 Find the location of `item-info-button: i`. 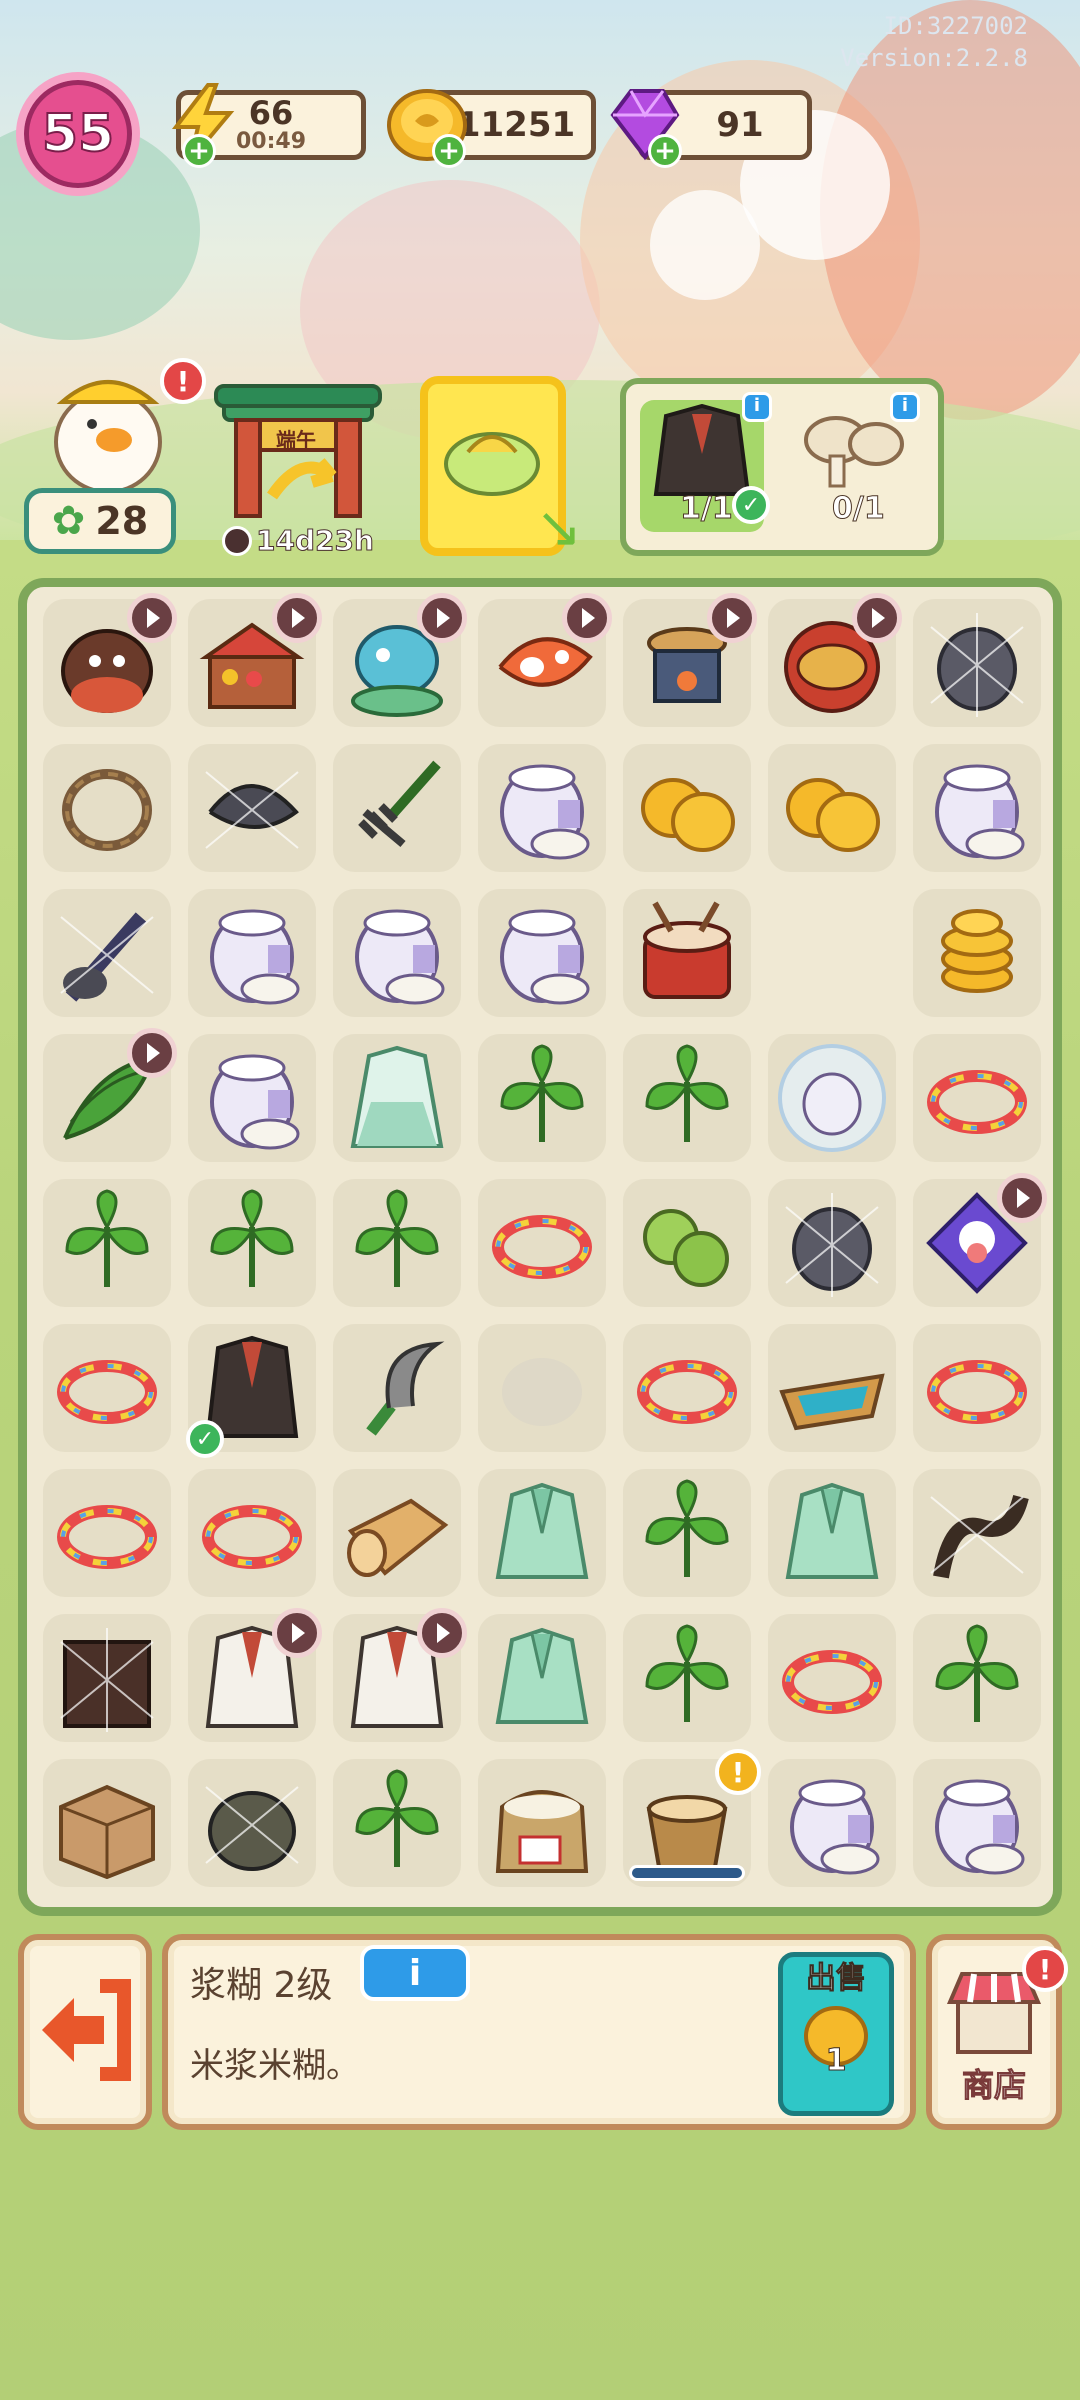

item-info-button: i is located at coordinates (415, 1973).